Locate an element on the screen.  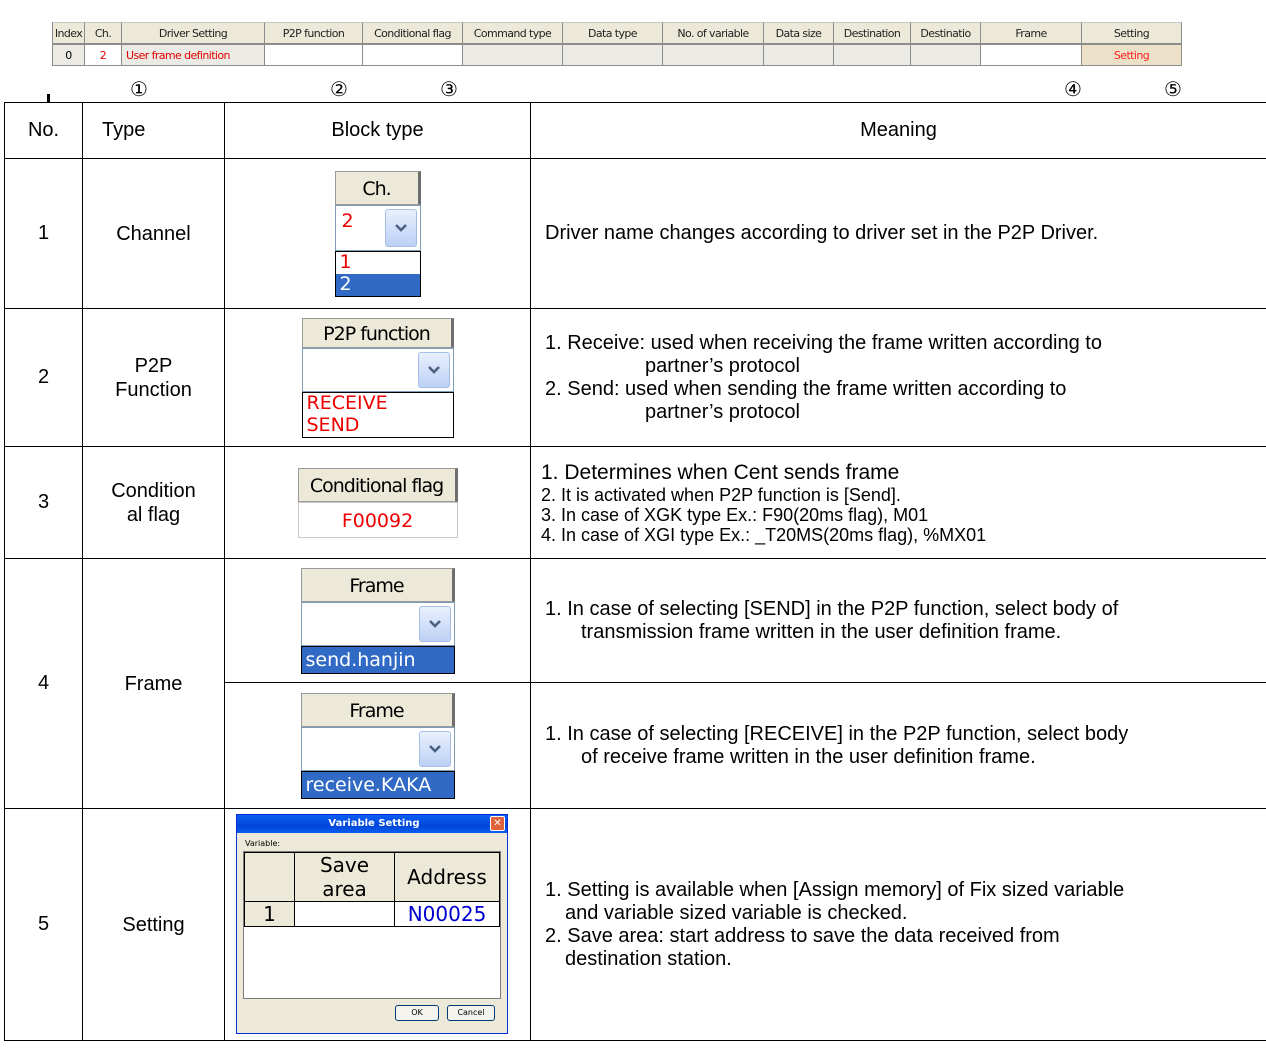
grid-row-index: 1 is located at coordinates (269, 914).